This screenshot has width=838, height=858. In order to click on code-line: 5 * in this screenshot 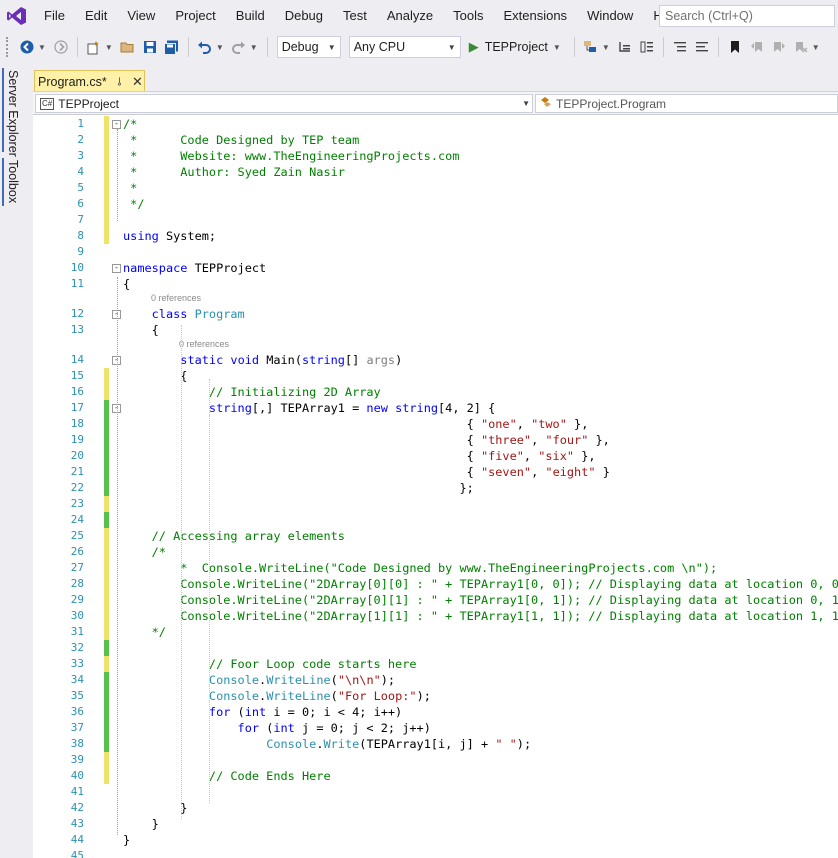, I will do `click(435, 188)`.